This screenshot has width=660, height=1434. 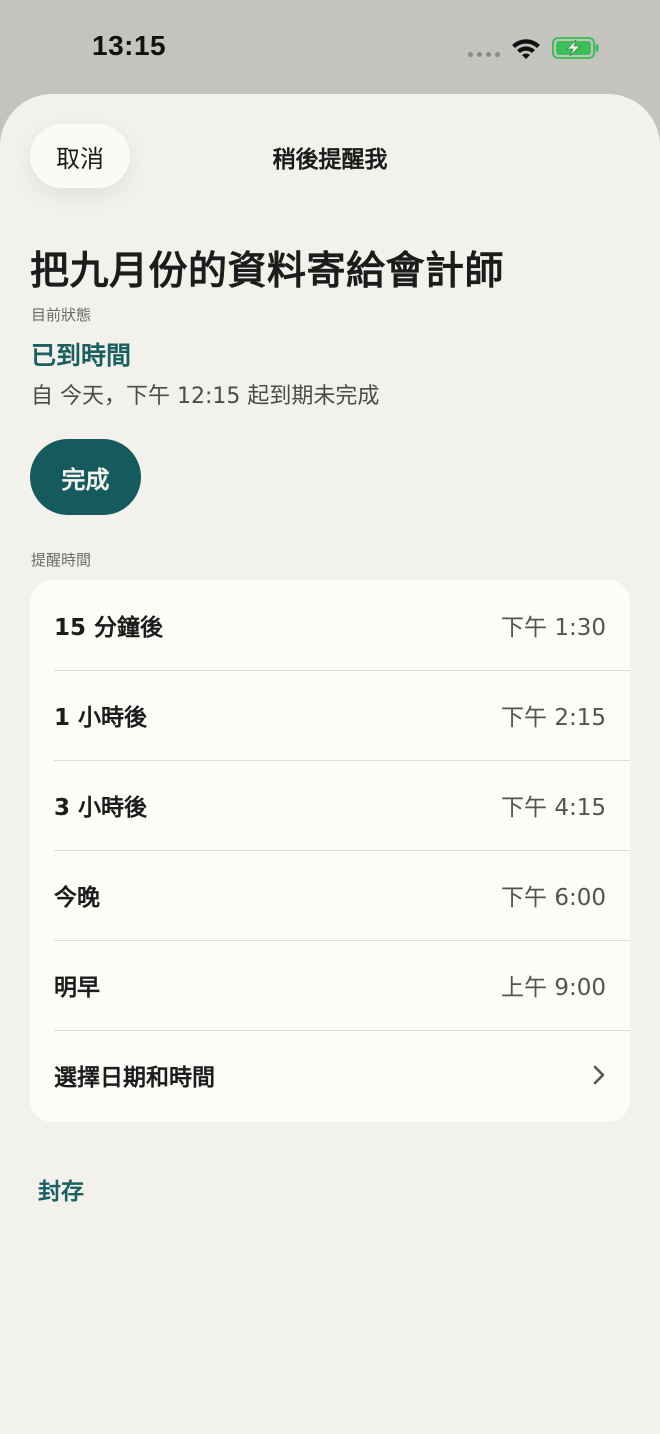 I want to click on wifi-icon, so click(x=526, y=49).